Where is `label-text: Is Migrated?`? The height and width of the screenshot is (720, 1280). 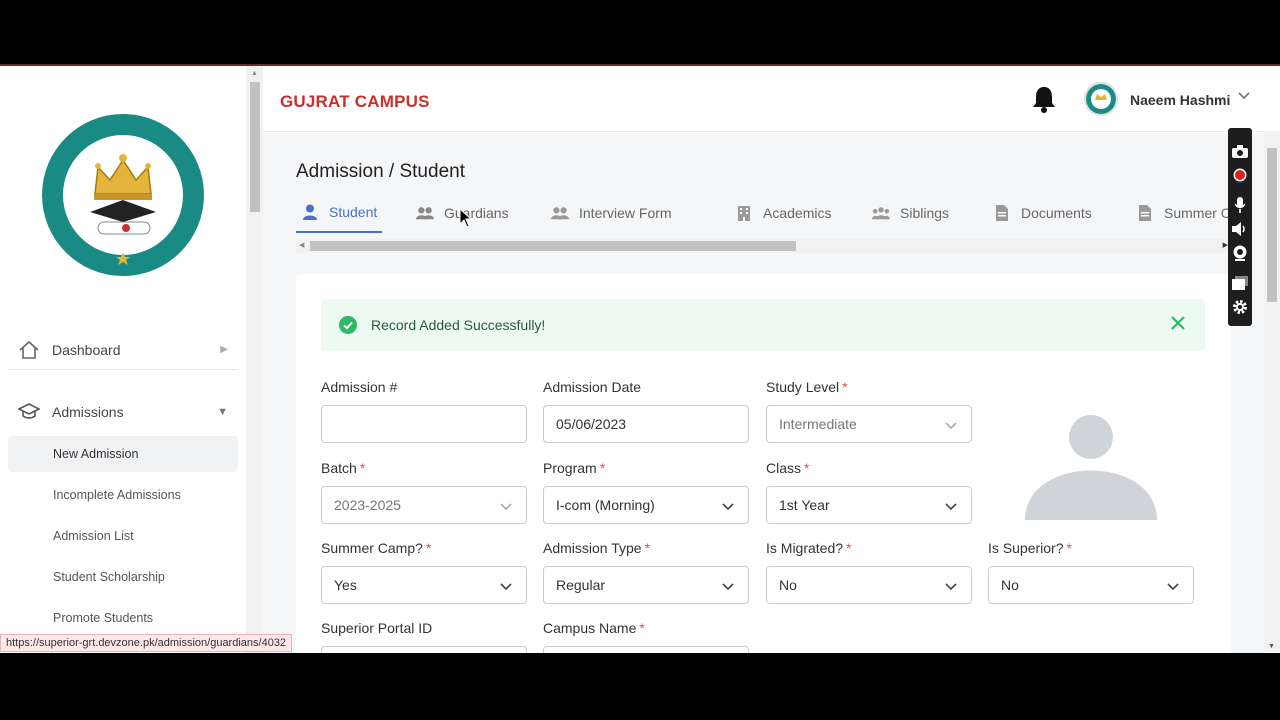 label-text: Is Migrated? is located at coordinates (805, 548).